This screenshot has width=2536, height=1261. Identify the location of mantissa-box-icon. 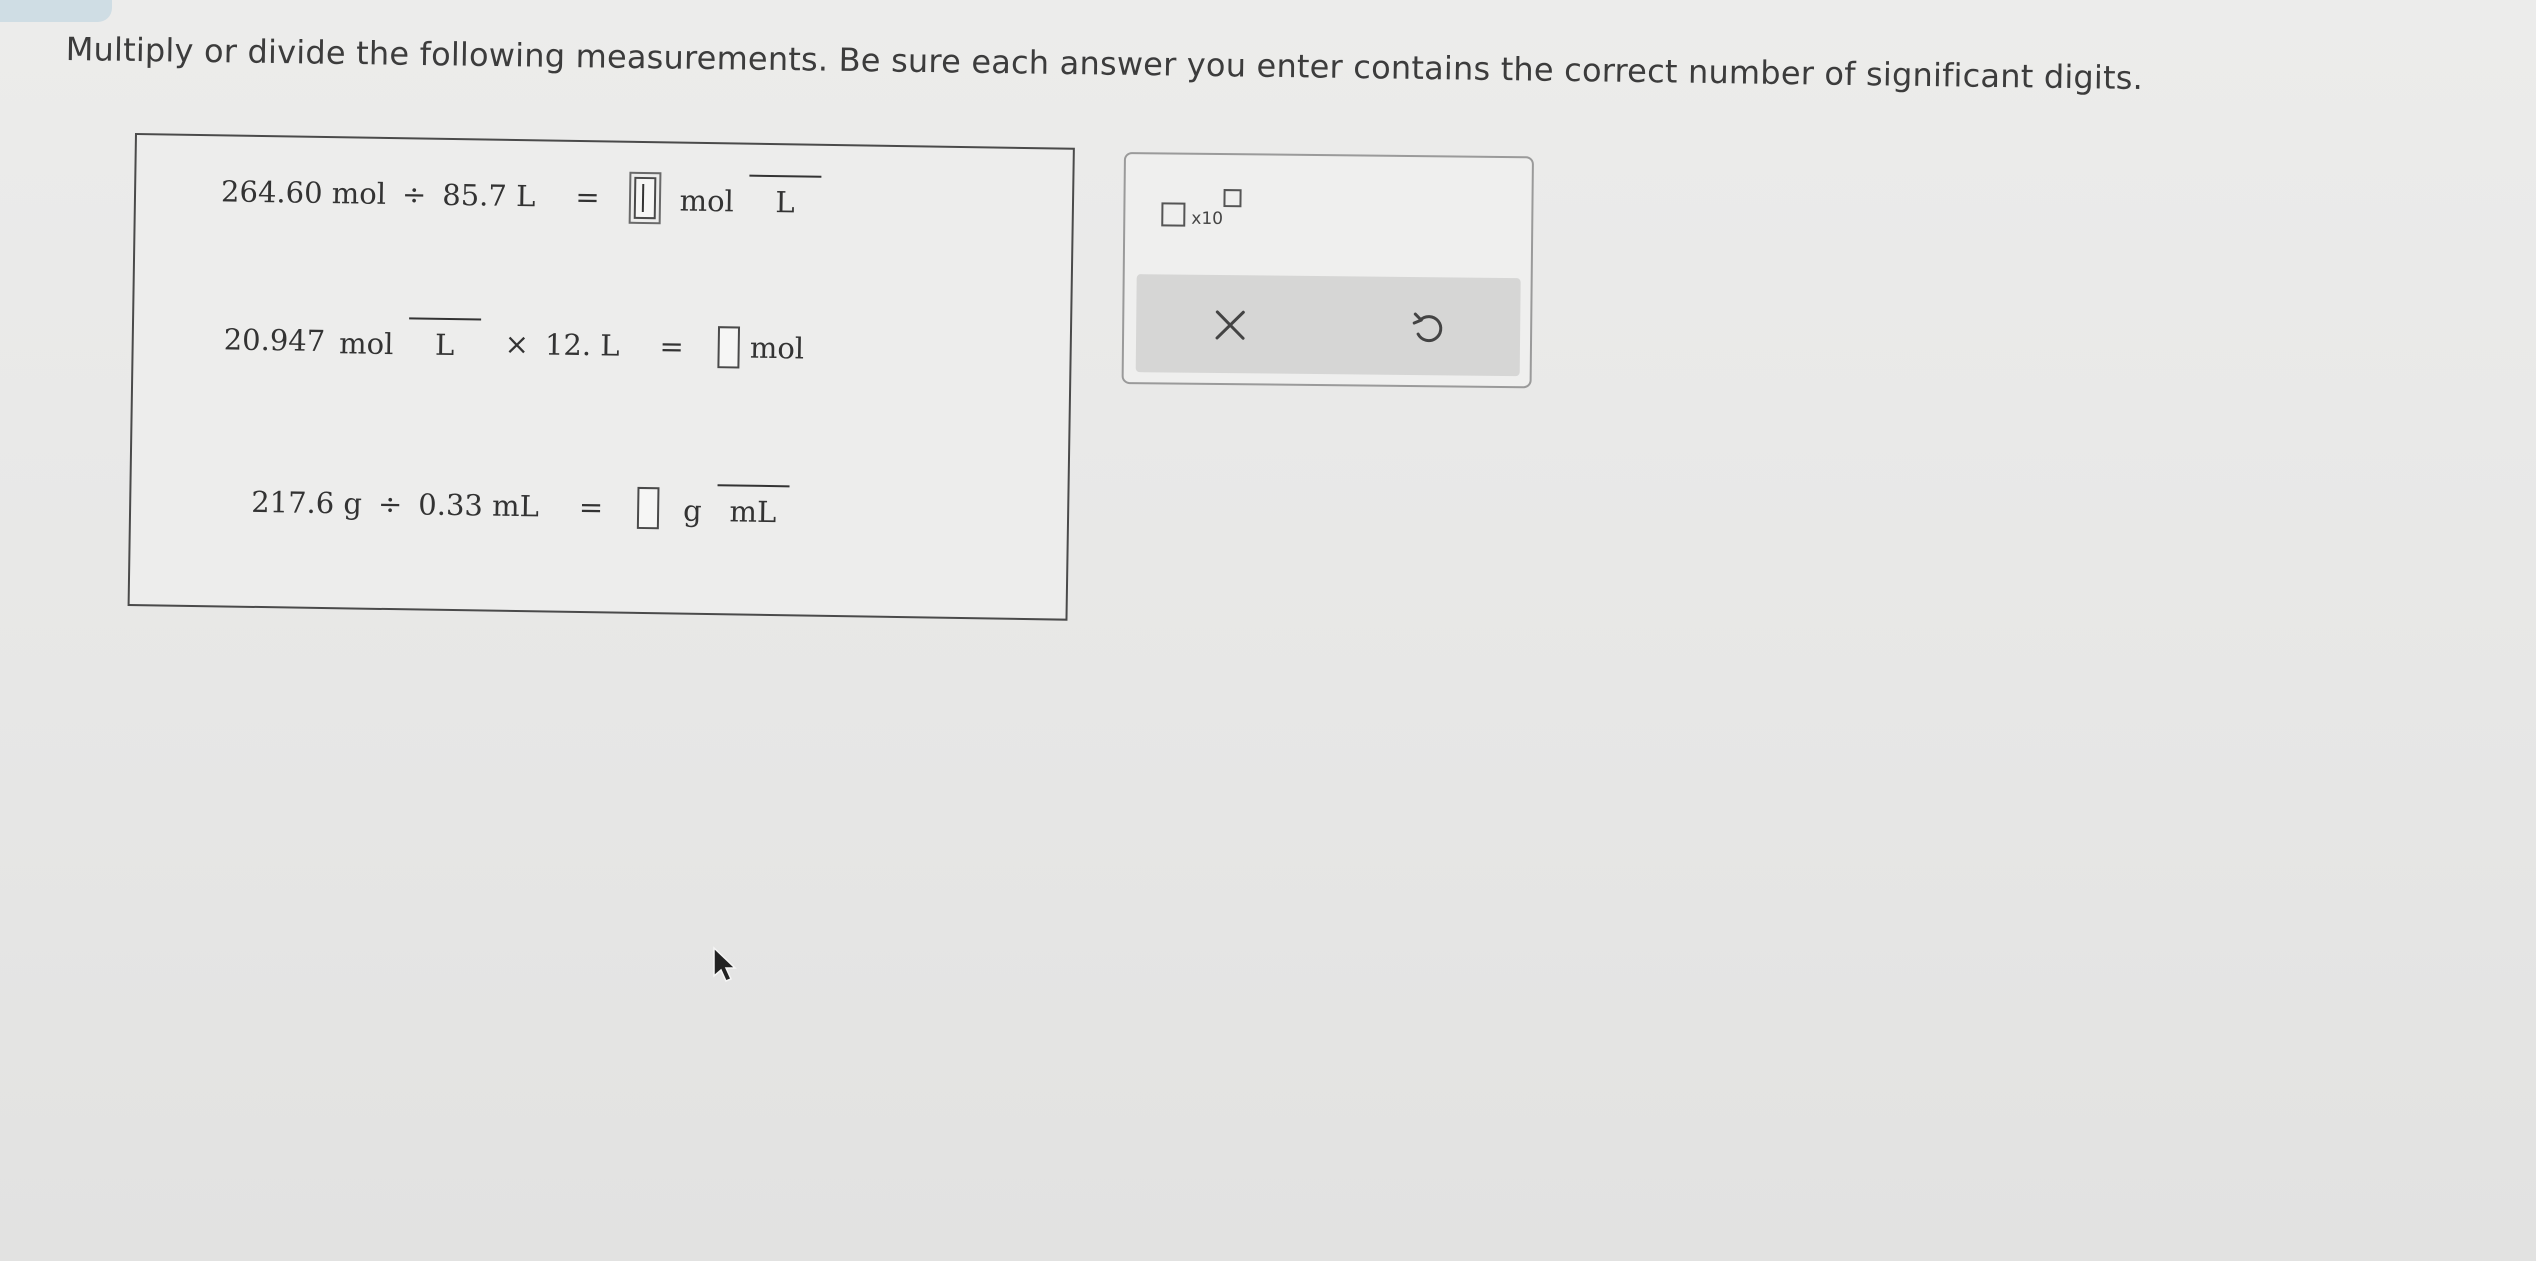
(1173, 214).